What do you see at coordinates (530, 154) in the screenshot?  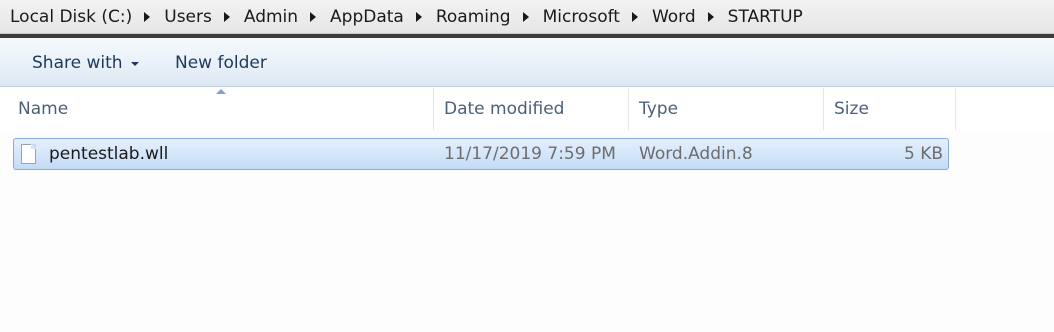 I see `file-date-modified: 11/17/2019 7:59 PM` at bounding box center [530, 154].